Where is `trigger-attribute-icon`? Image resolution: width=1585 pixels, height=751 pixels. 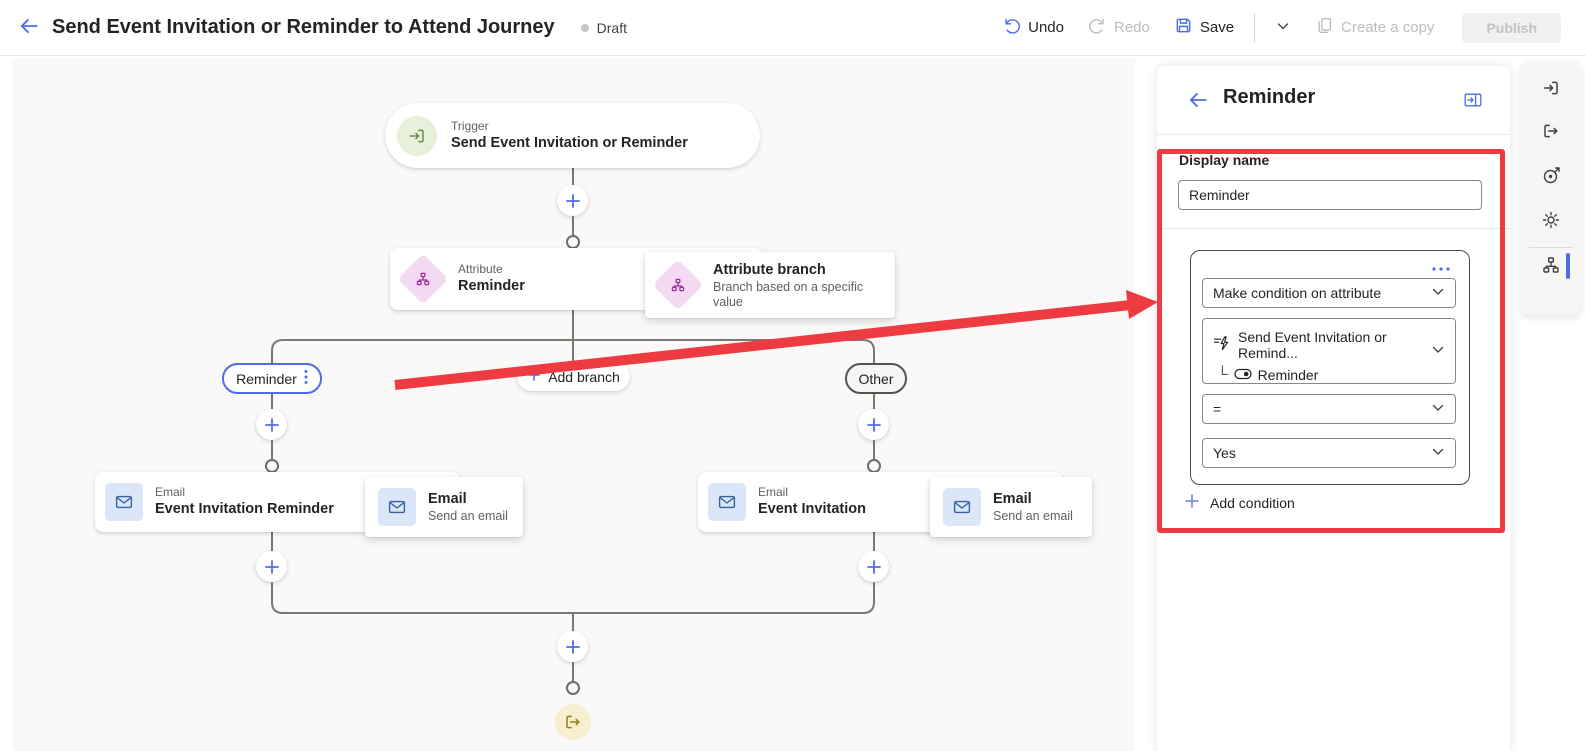 trigger-attribute-icon is located at coordinates (1221, 345).